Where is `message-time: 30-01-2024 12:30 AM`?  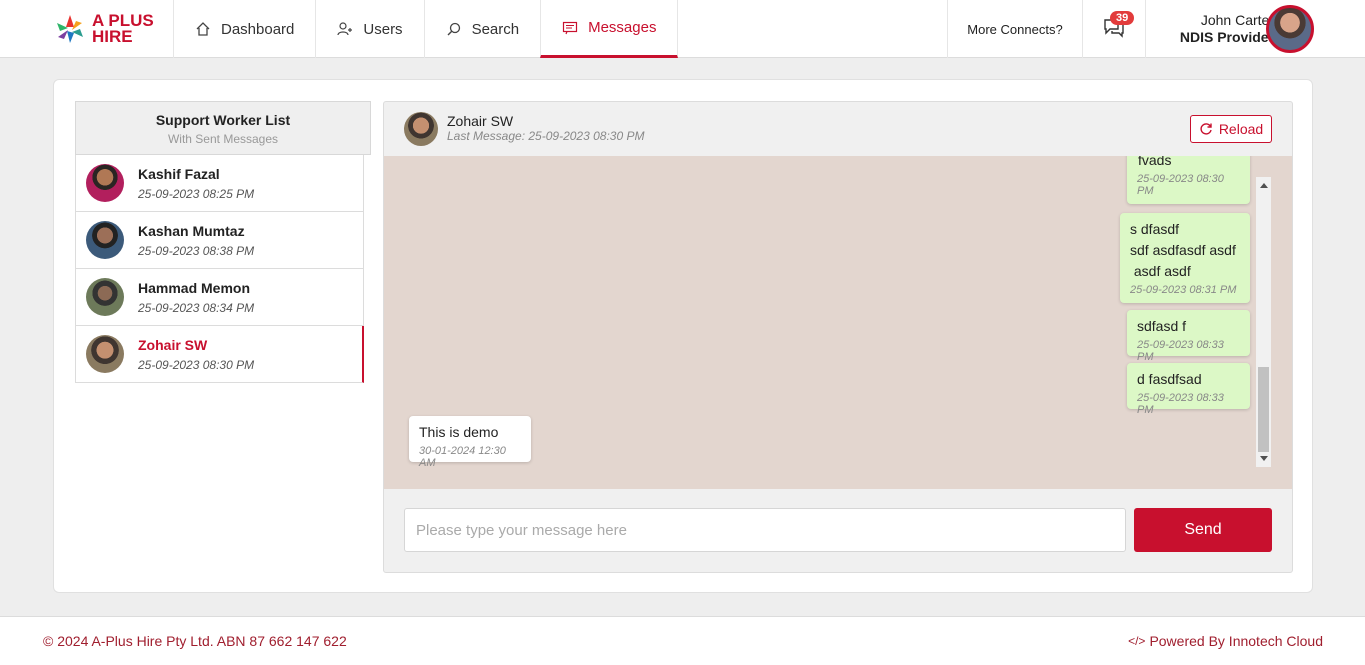 message-time: 30-01-2024 12:30 AM is located at coordinates (462, 457).